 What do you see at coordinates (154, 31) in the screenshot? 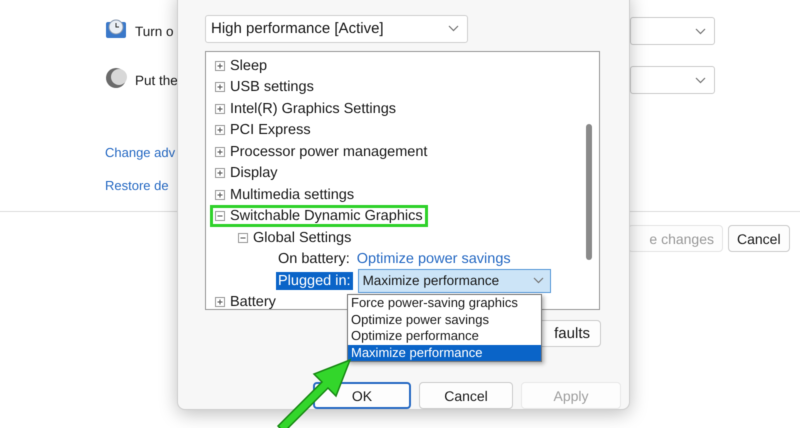
I see `setting-label: Turn o` at bounding box center [154, 31].